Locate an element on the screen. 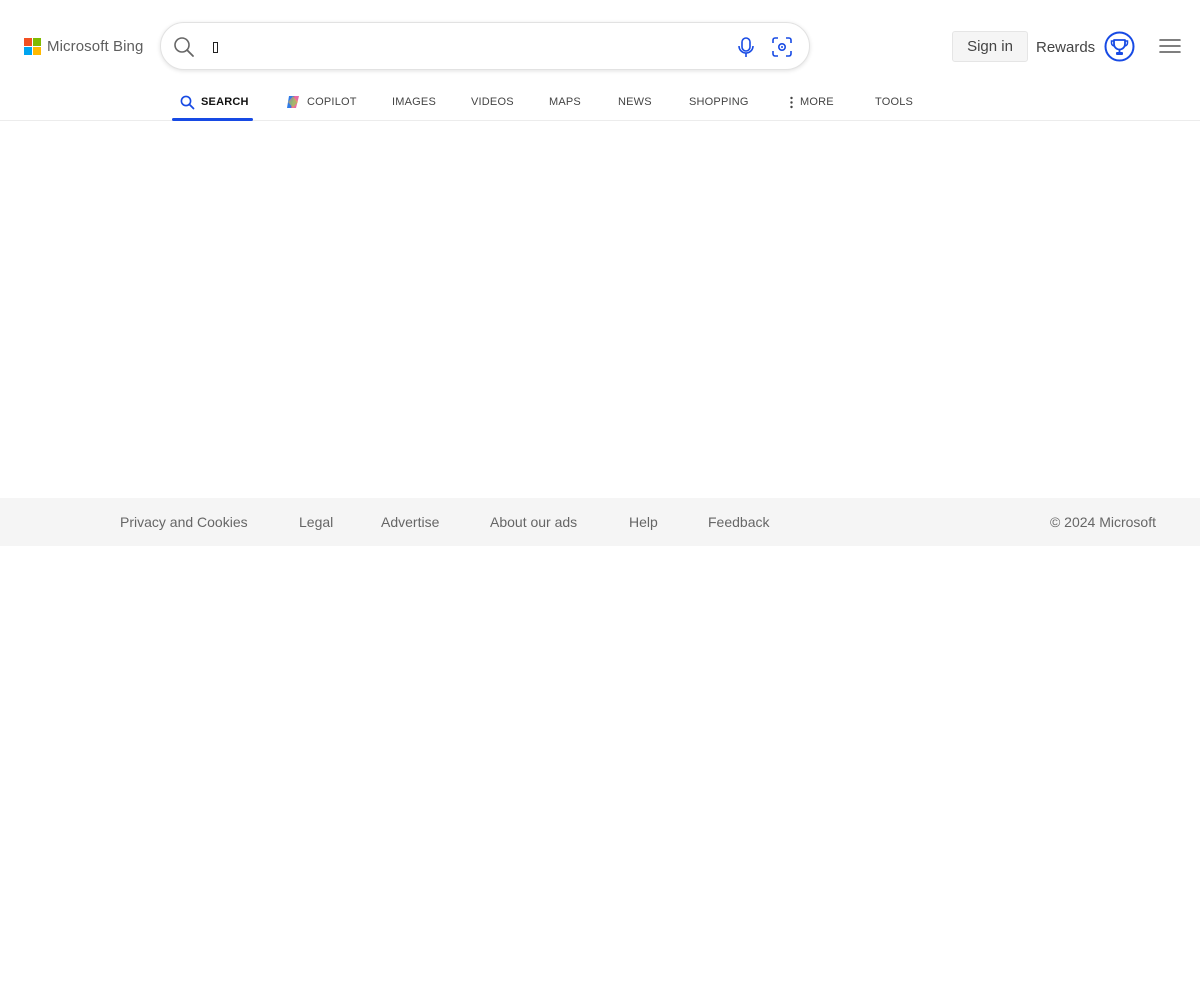 The height and width of the screenshot is (1000, 1200). tab-shopping: SHOPPING is located at coordinates (719, 102).